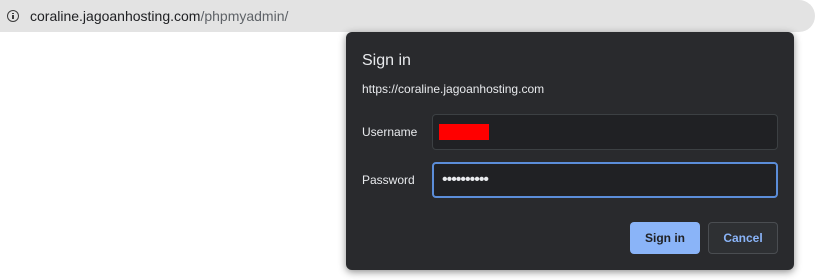 The height and width of the screenshot is (280, 815). I want to click on url-host: coraline.jagoanhosting.com, so click(115, 16).